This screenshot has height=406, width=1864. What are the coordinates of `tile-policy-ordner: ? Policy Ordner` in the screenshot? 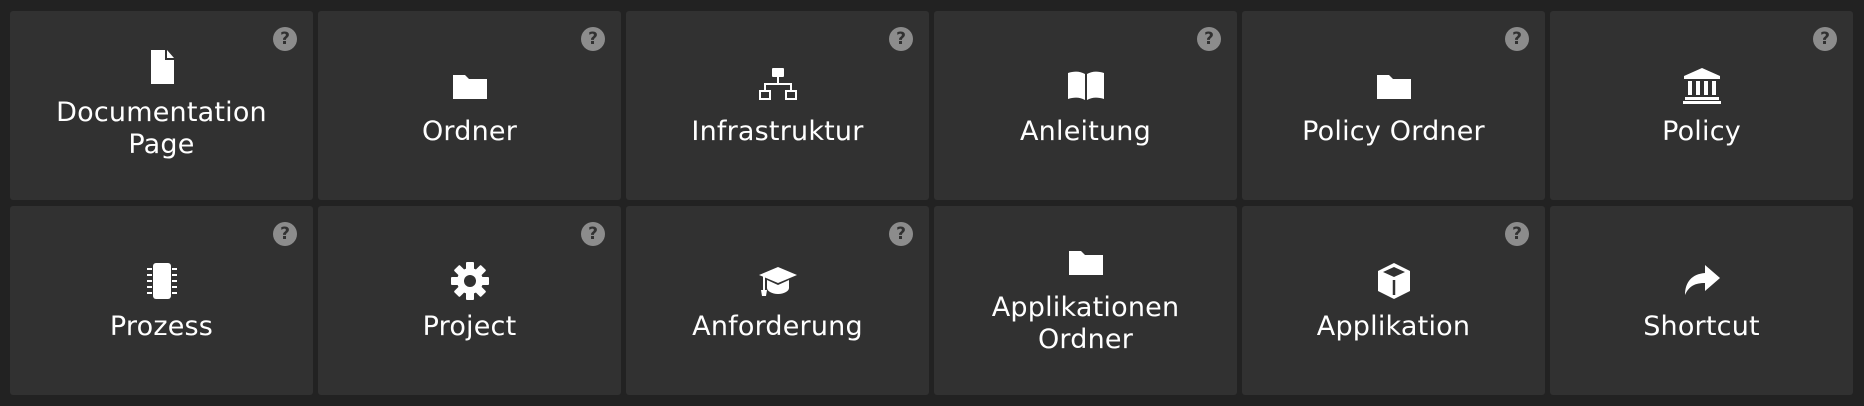 It's located at (1393, 105).